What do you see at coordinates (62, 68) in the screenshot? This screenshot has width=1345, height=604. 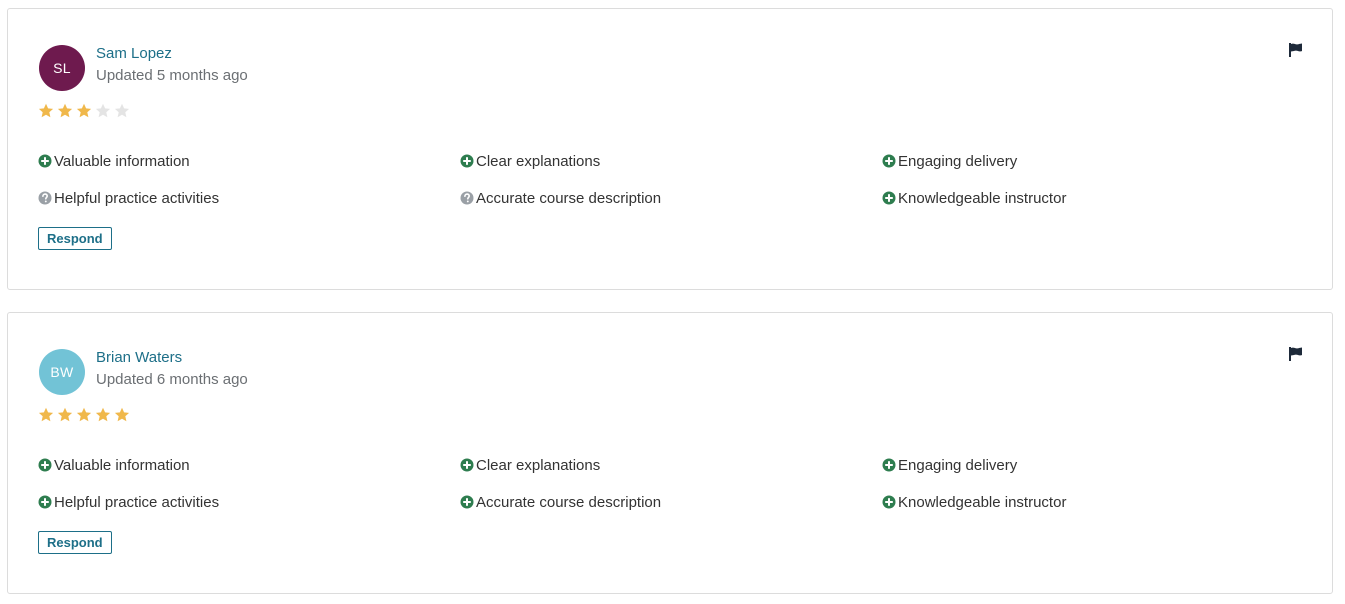 I see `avatar: SL` at bounding box center [62, 68].